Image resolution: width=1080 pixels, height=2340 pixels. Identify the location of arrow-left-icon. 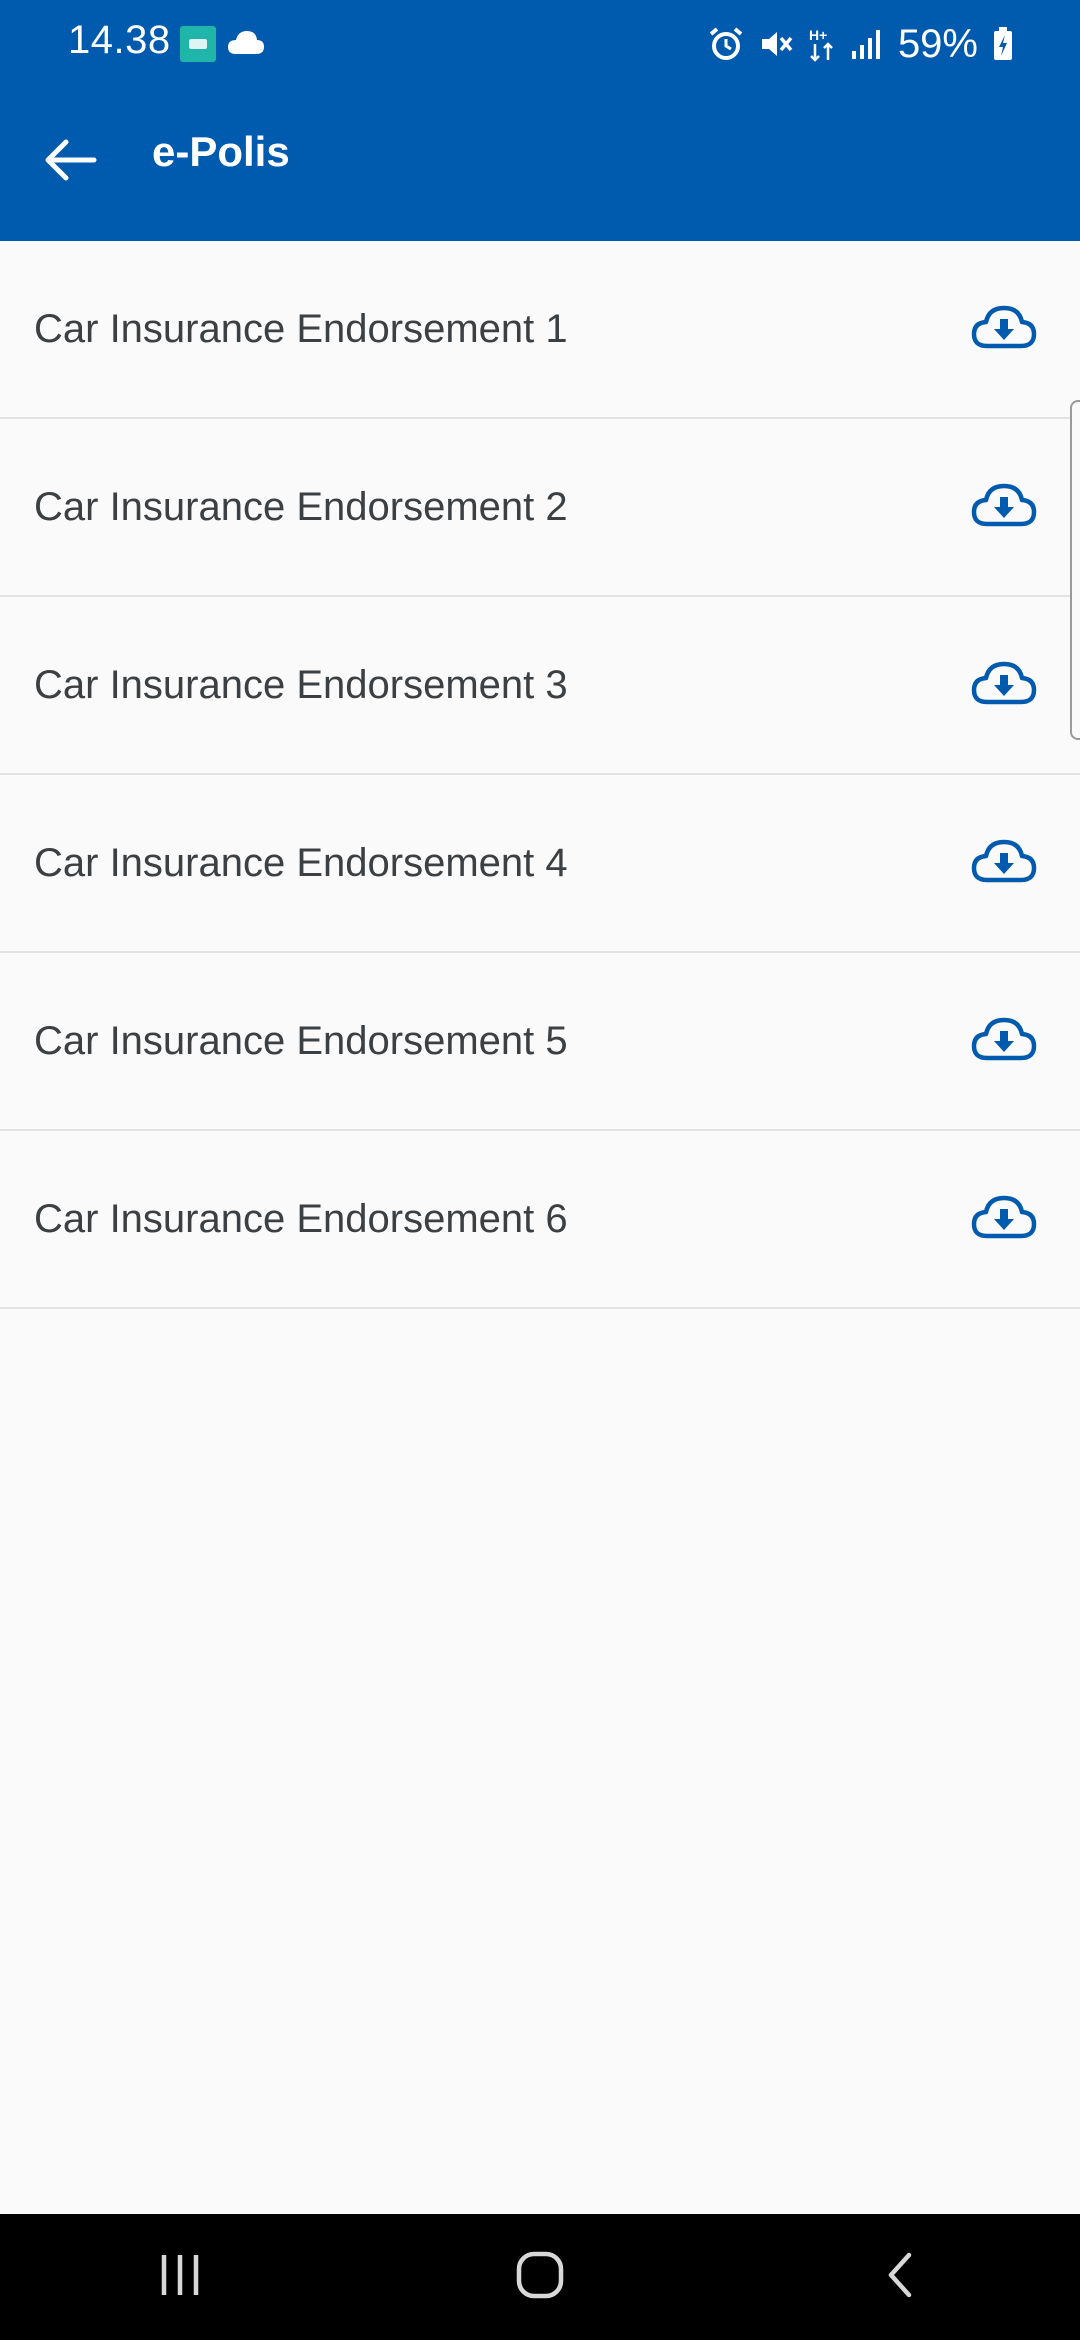
(70, 162).